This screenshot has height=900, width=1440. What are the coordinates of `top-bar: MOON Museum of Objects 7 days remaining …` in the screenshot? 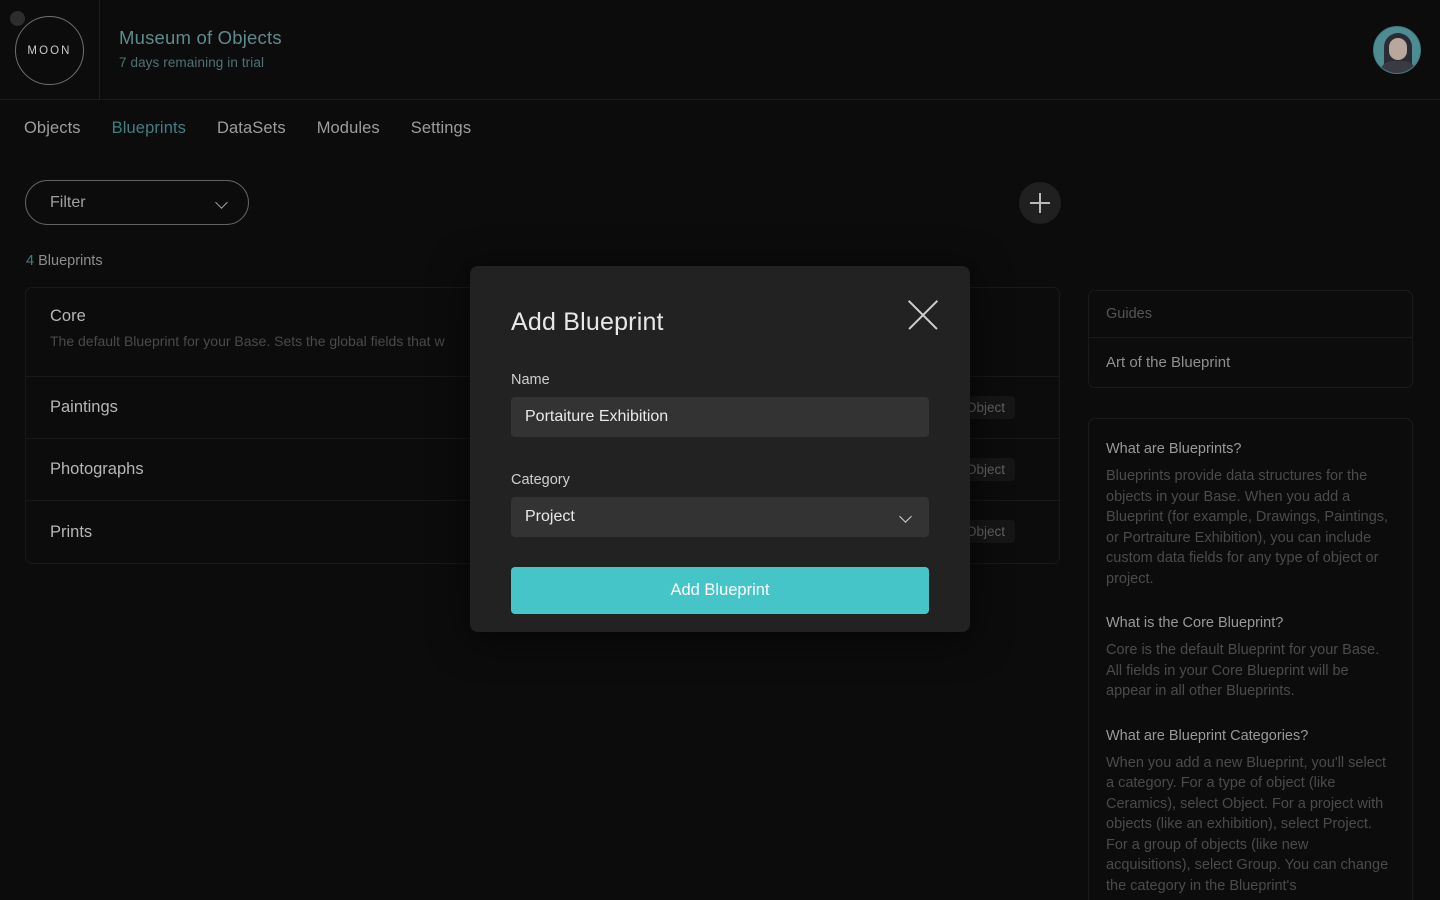 It's located at (720, 50).